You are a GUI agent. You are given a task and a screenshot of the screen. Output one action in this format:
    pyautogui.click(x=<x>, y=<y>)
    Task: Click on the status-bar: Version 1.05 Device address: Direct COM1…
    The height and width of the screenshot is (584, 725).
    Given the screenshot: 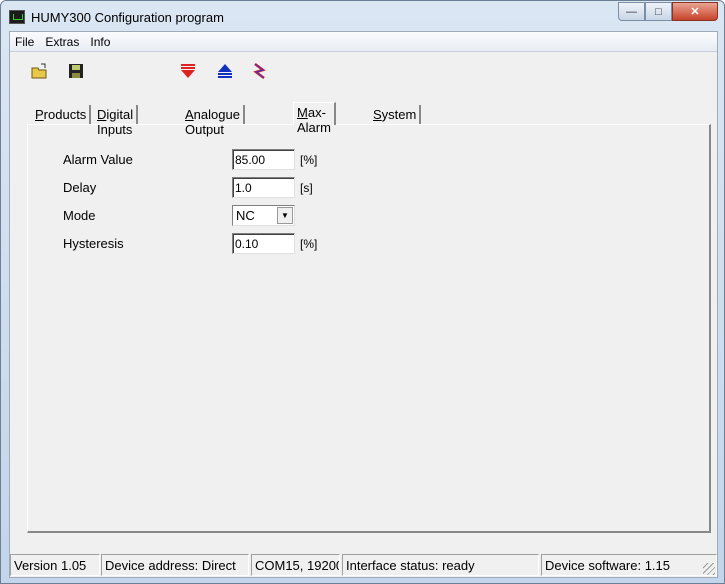 What is the action you would take?
    pyautogui.click(x=363, y=564)
    